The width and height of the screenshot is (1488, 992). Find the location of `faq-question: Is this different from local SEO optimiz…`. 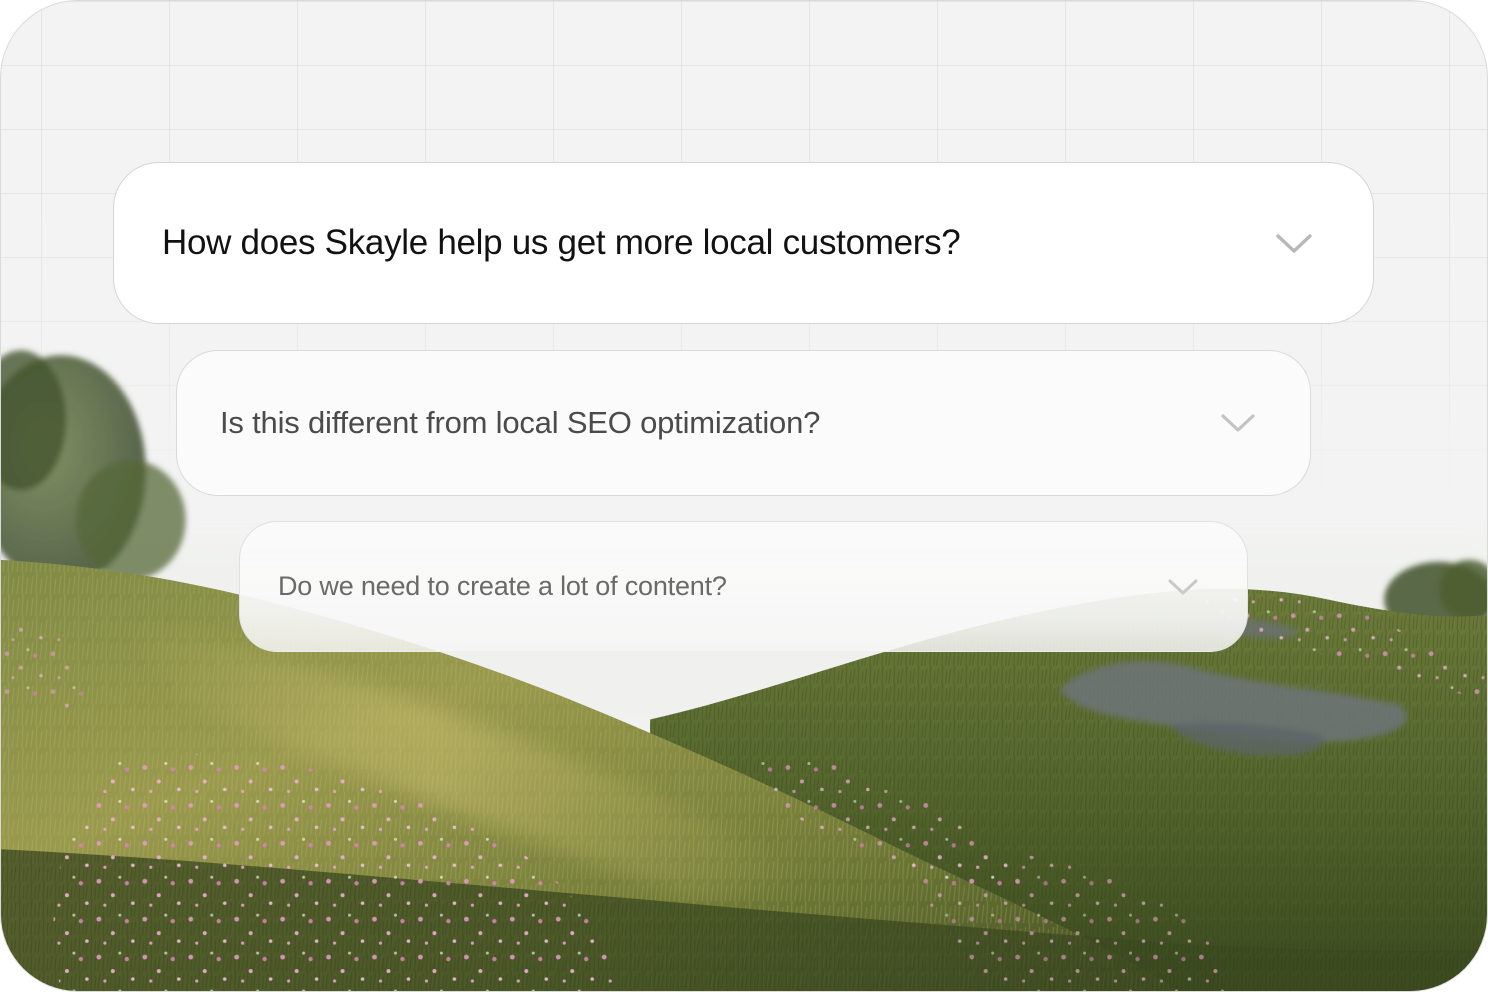

faq-question: Is this different from local SEO optimiz… is located at coordinates (520, 422).